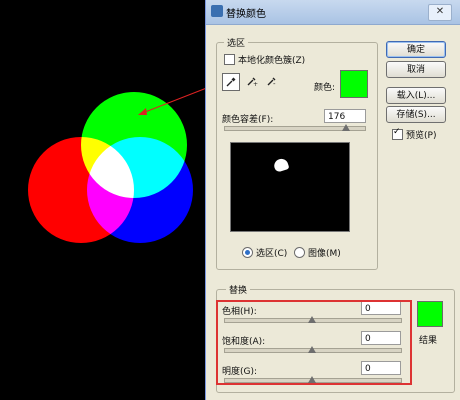  What do you see at coordinates (272, 254) in the screenshot?
I see `radio-selection-label: 选区(C)` at bounding box center [272, 254].